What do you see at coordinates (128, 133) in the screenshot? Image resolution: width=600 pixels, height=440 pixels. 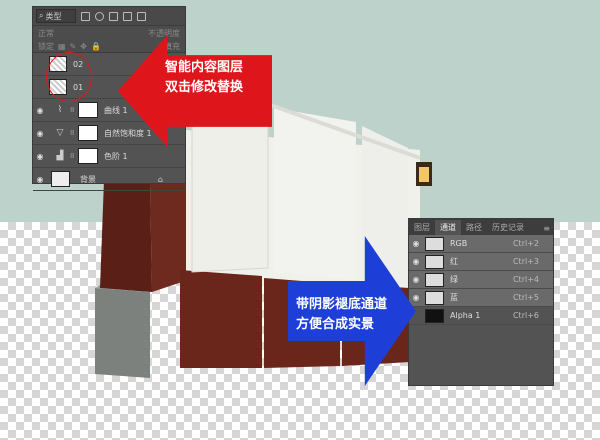 I see `layer-name: 自然饱和度 1` at bounding box center [128, 133].